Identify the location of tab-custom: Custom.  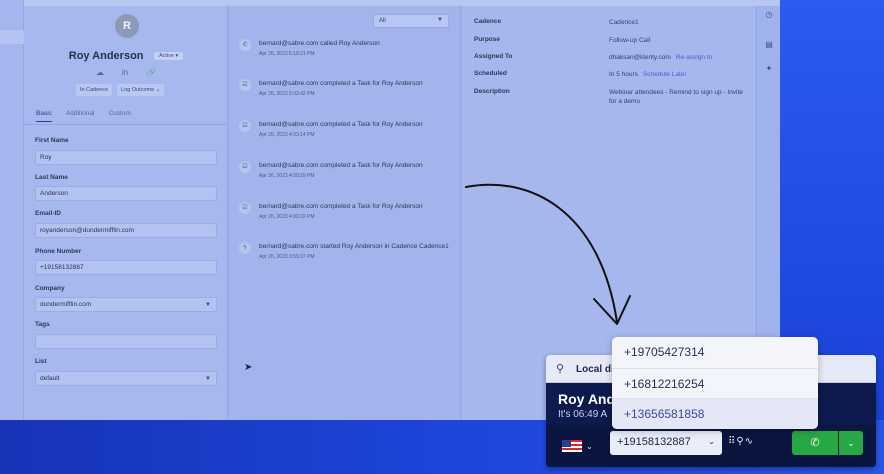
(119, 116).